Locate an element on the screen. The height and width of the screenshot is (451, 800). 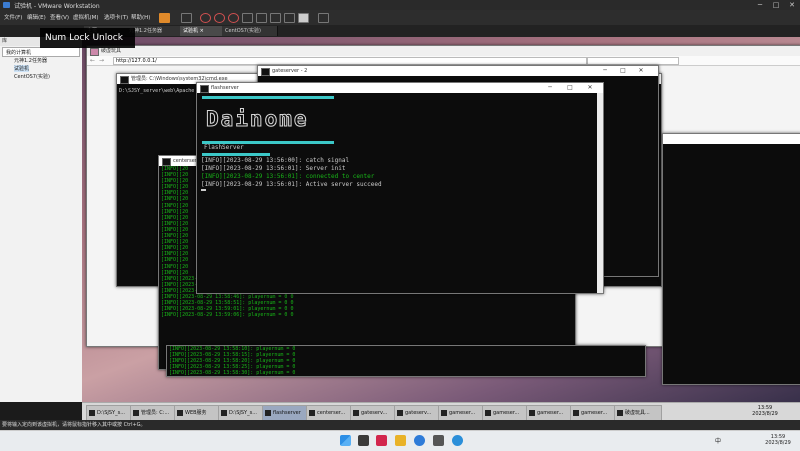
forward-icon: → is located at coordinates (101, 60).